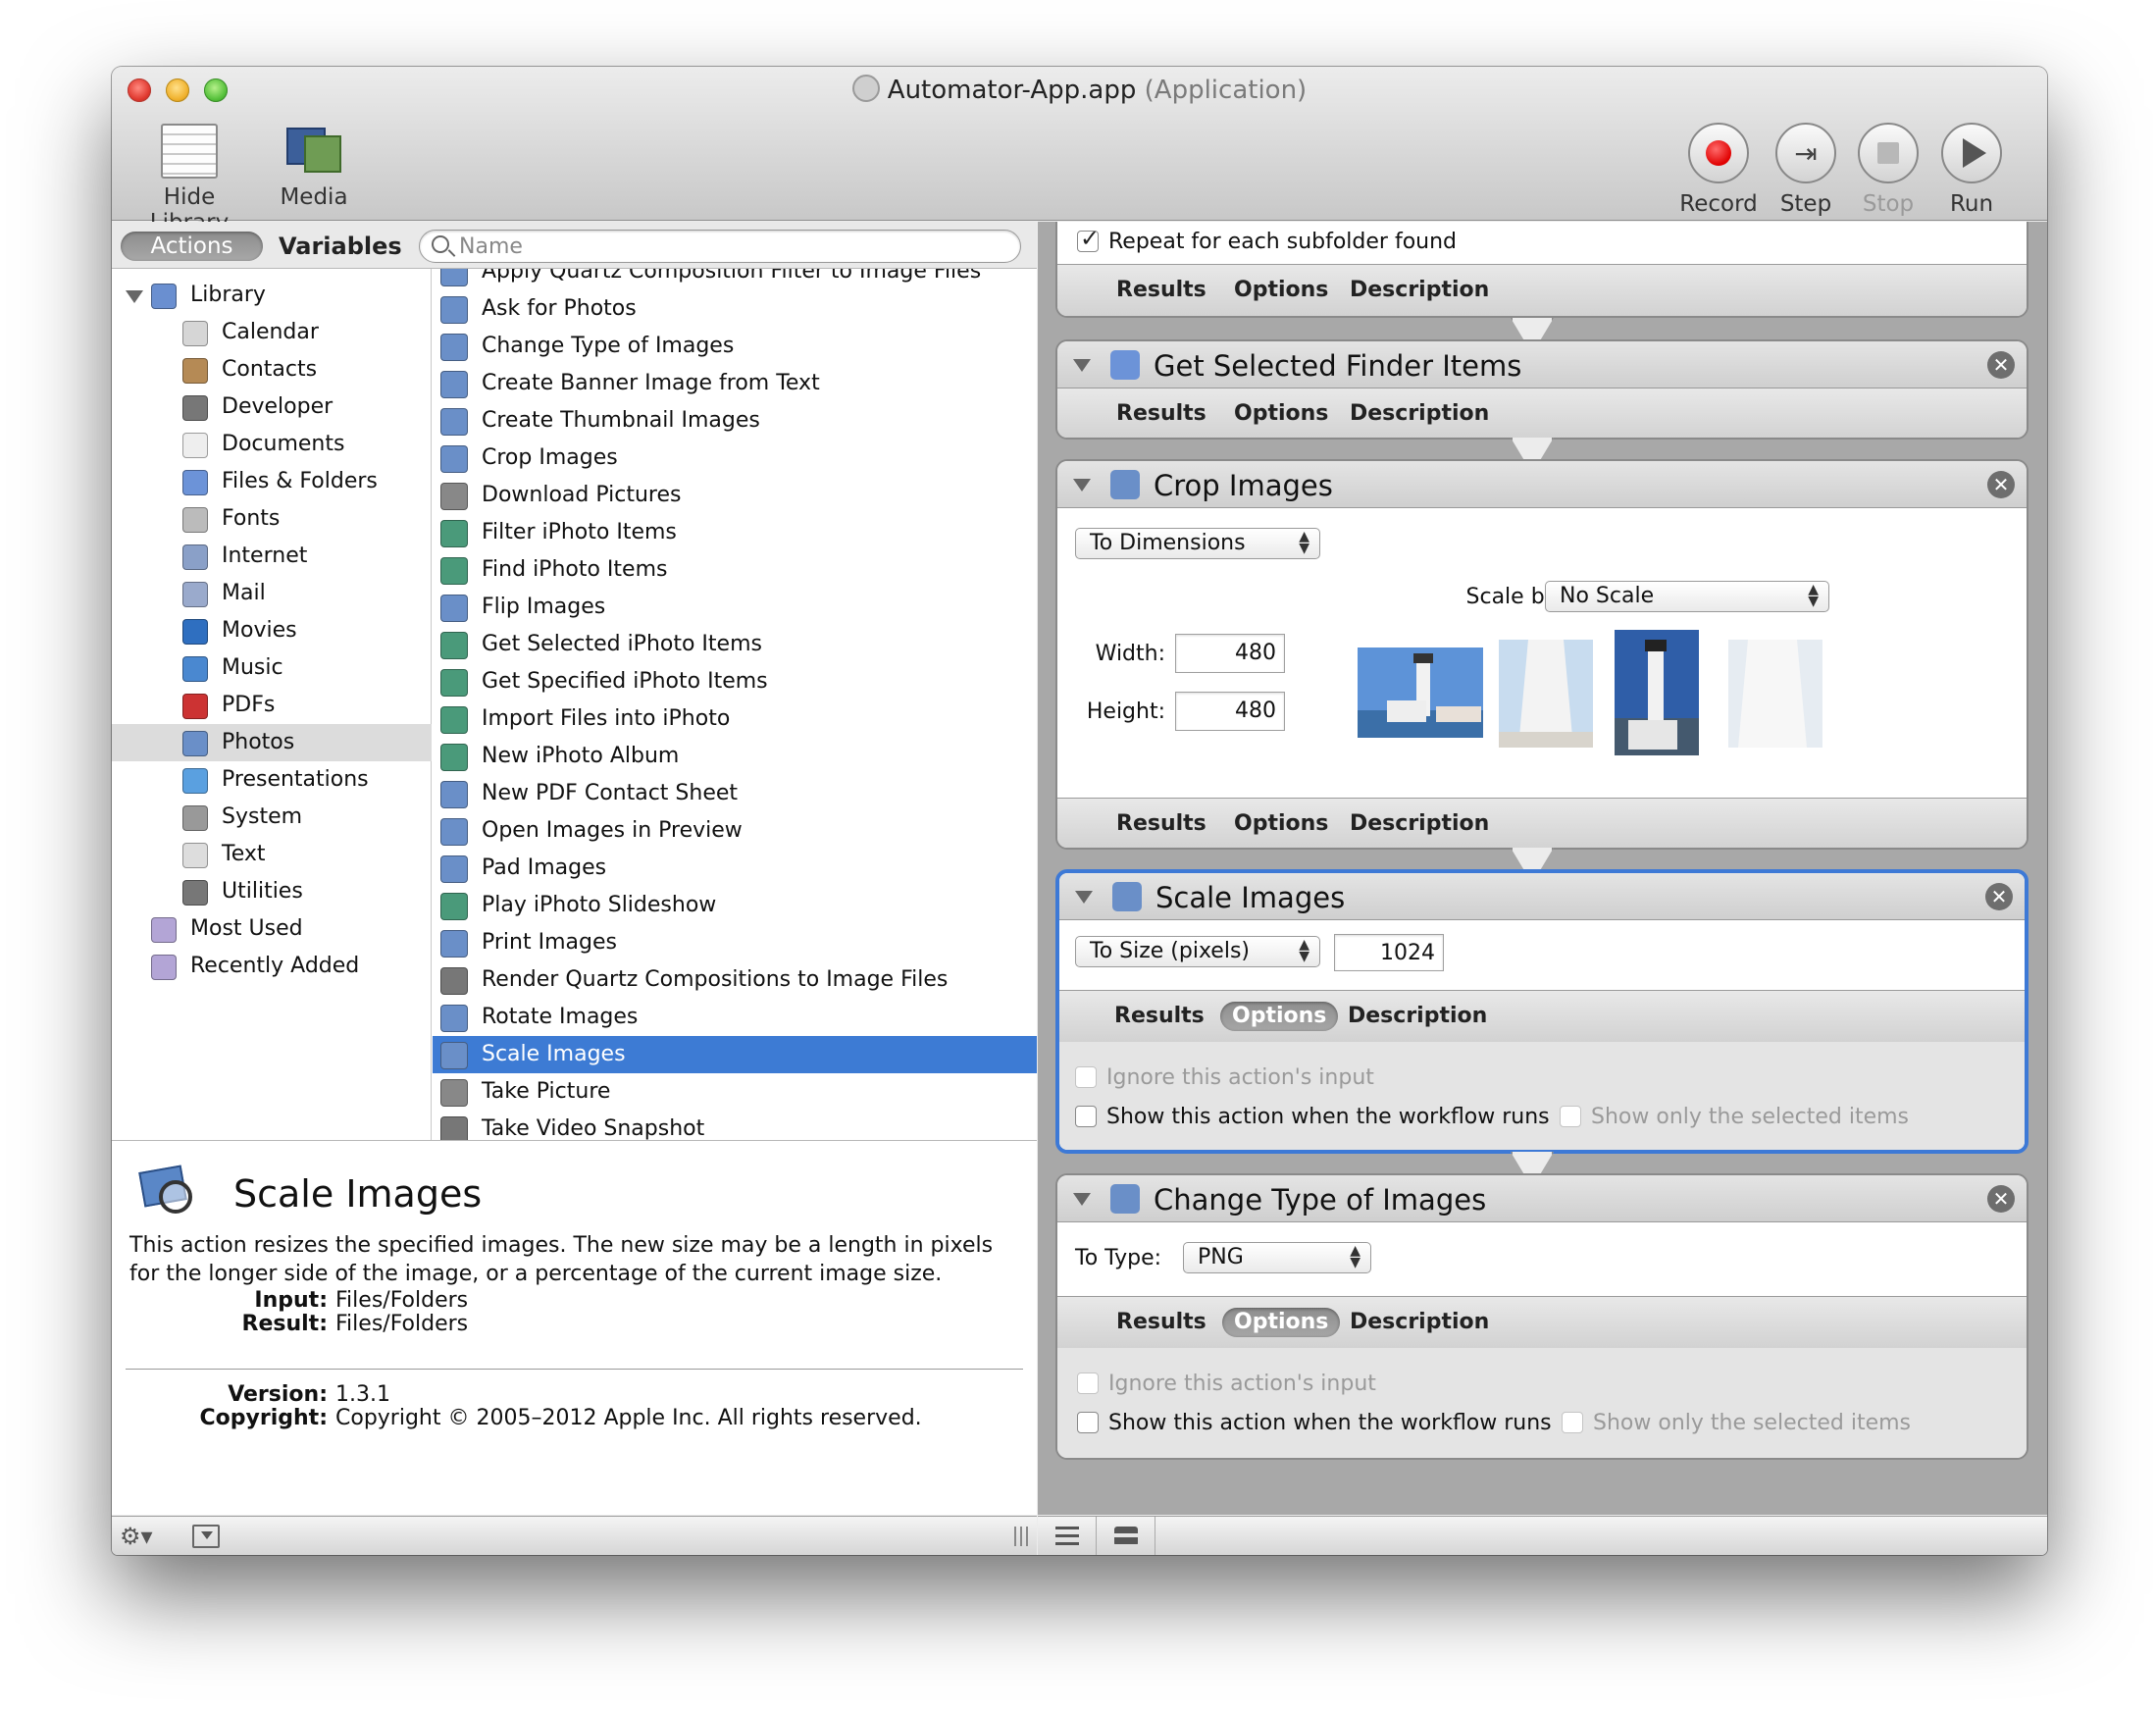 Image resolution: width=2156 pixels, height=1709 pixels. I want to click on category-item: Presentations, so click(272, 780).